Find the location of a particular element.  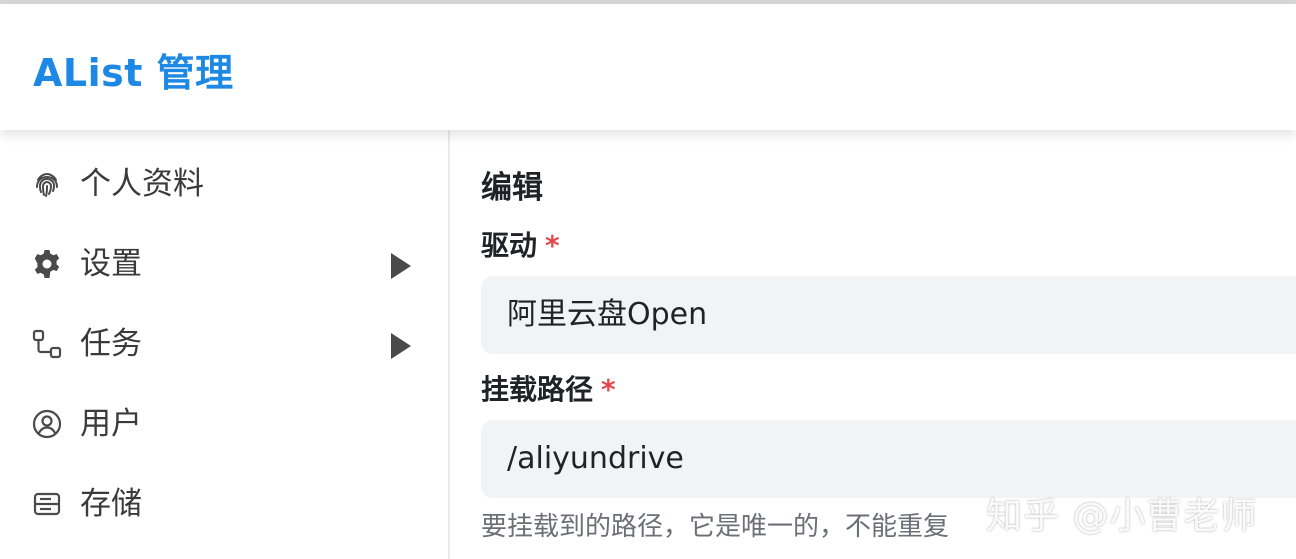

sidebar-item-label: 任务 is located at coordinates (111, 344).